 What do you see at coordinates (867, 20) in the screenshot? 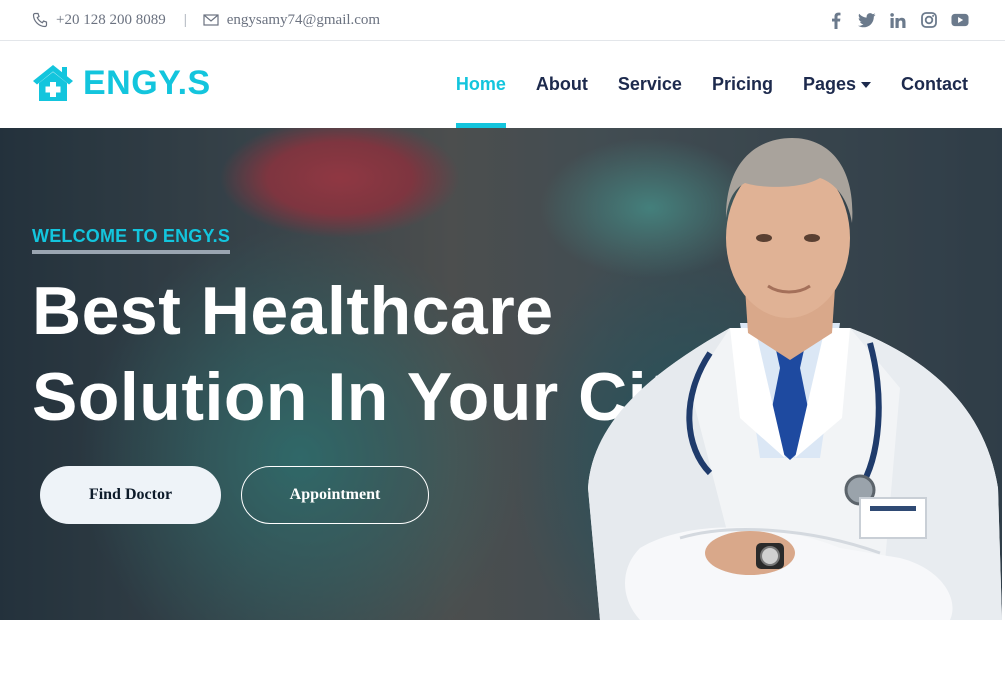
I see `twitter-icon` at bounding box center [867, 20].